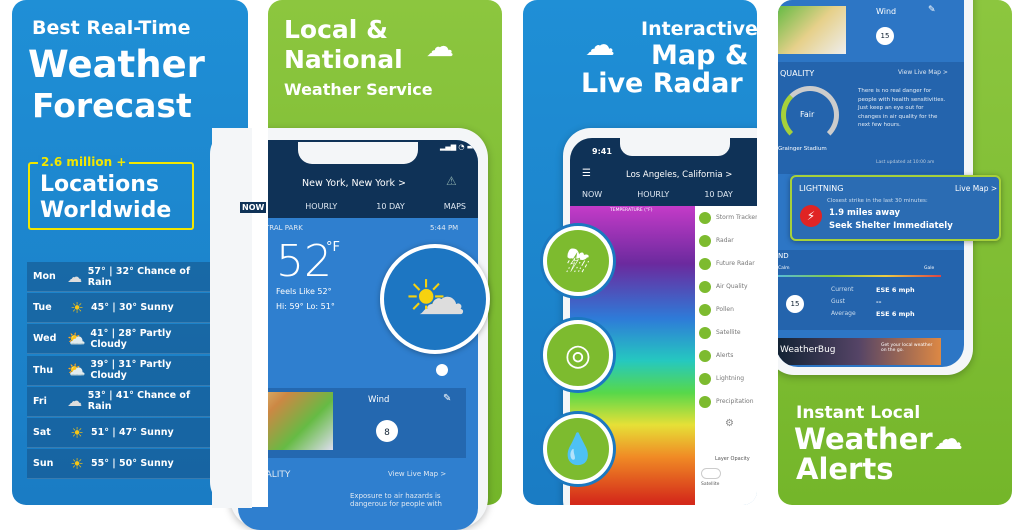  Describe the element at coordinates (879, 302) in the screenshot. I see `wind-stat-value: --` at that location.